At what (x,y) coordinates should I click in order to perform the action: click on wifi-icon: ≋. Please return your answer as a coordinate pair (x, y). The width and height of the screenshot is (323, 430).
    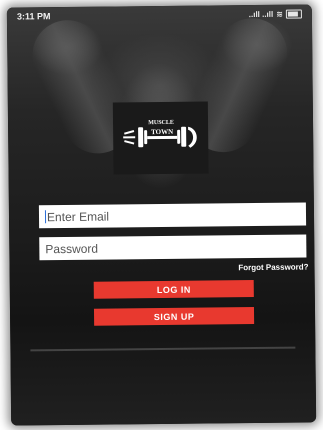
    Looking at the image, I should click on (279, 14).